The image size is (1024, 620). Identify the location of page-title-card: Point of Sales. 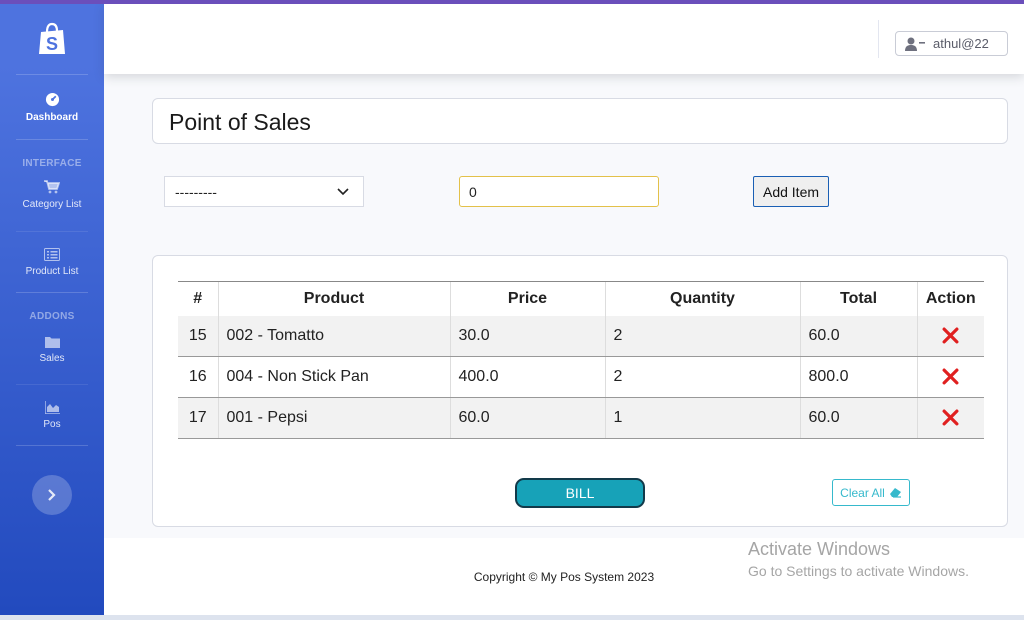
(580, 121).